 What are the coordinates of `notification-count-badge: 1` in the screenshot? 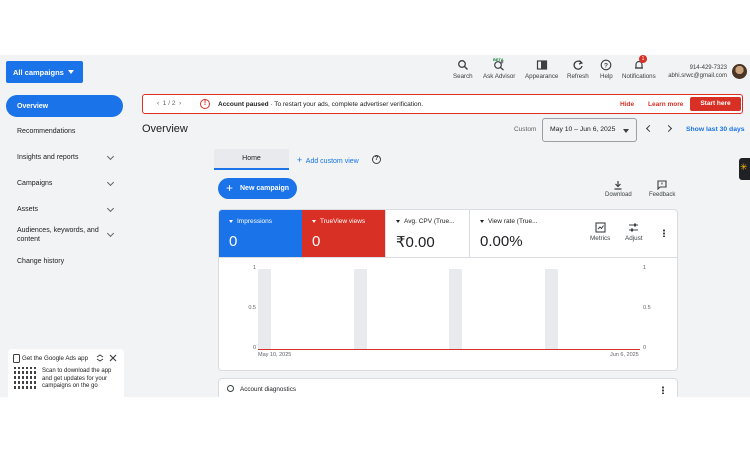 It's located at (643, 59).